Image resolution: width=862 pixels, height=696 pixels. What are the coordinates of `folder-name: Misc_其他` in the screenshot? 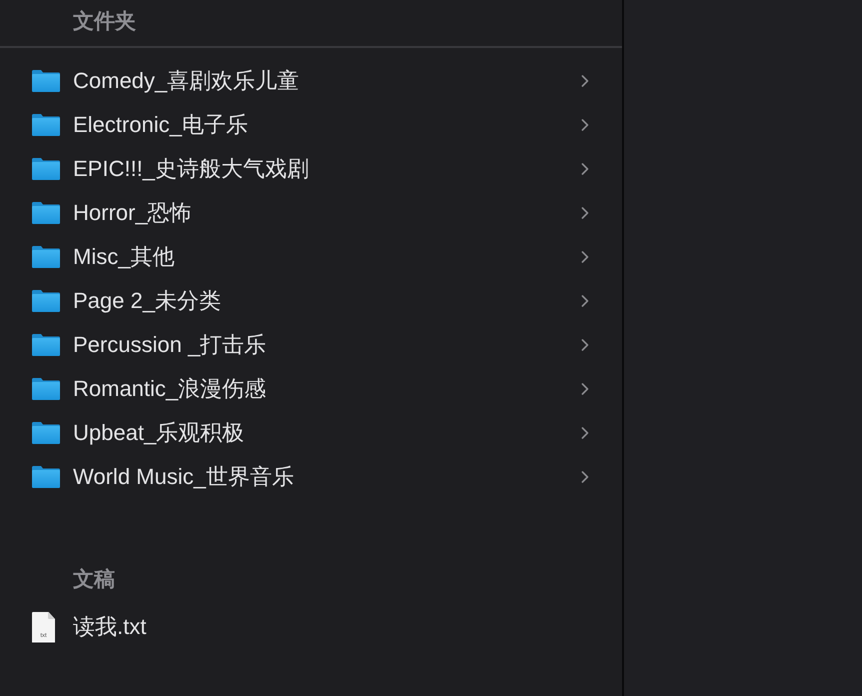 It's located at (123, 257).